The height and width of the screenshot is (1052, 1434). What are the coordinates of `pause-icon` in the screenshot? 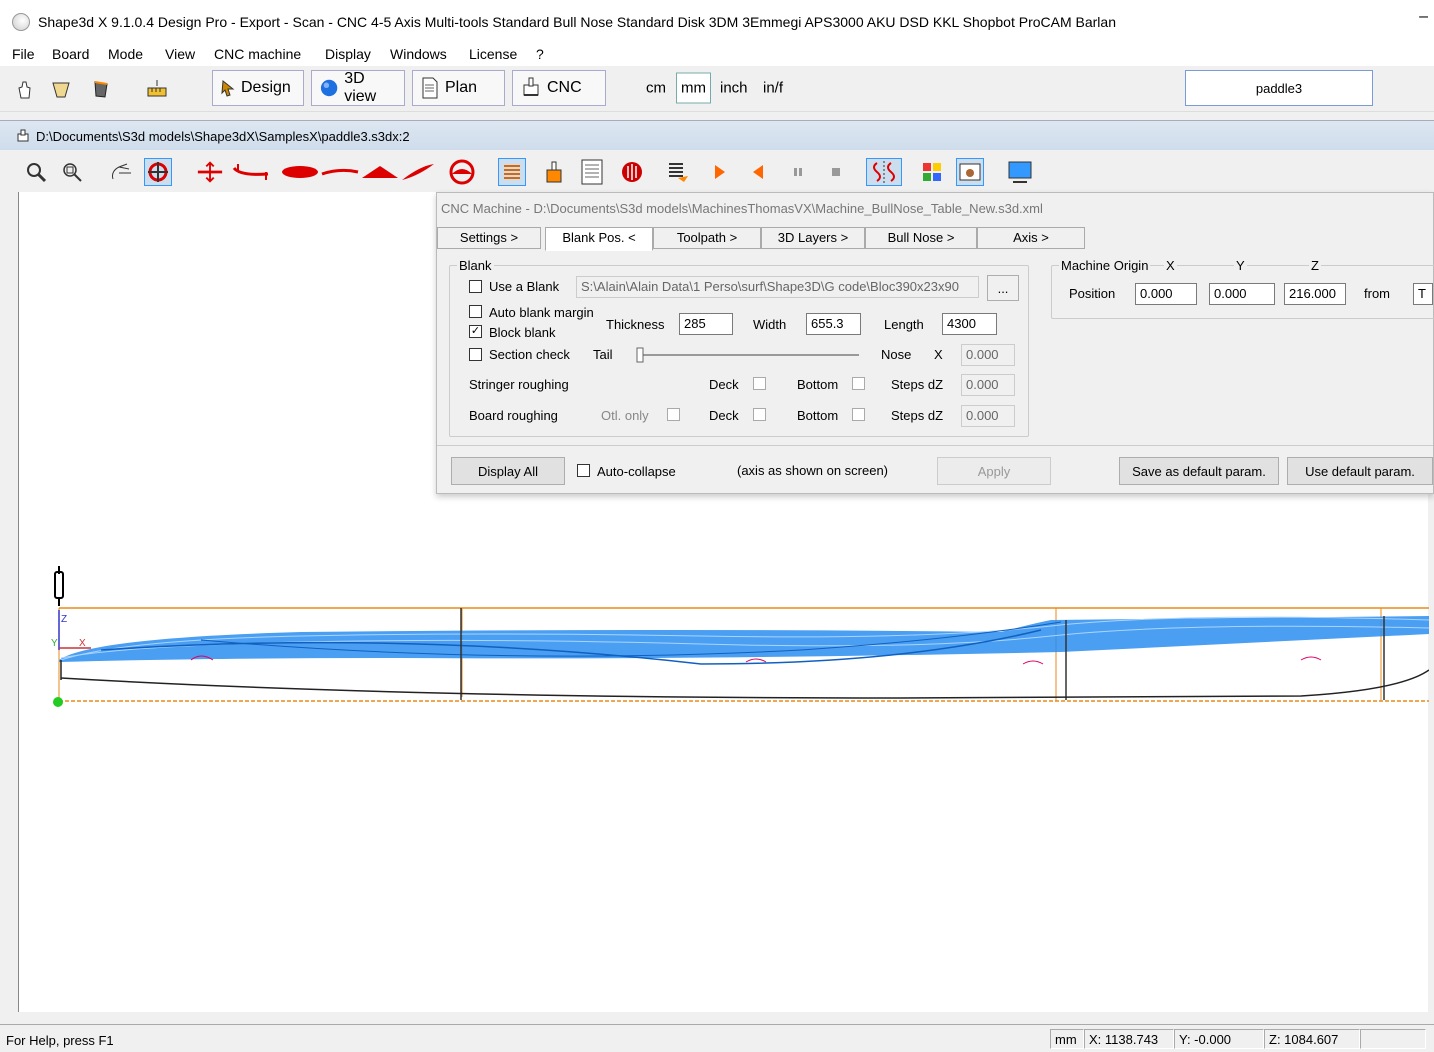 It's located at (798, 172).